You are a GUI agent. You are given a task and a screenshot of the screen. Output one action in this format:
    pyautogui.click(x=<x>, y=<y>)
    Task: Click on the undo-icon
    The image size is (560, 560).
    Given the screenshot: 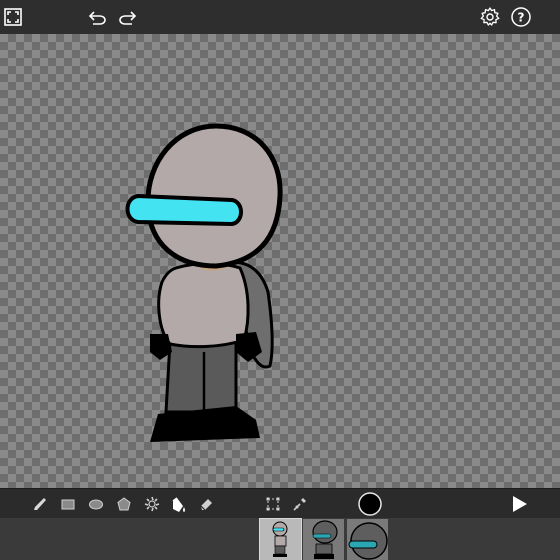 What is the action you would take?
    pyautogui.click(x=97, y=18)
    